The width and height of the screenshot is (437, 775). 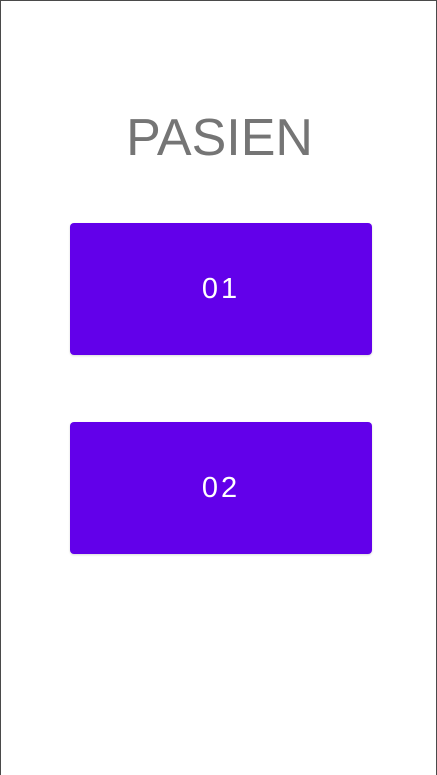 What do you see at coordinates (219, 138) in the screenshot?
I see `page-title: PASIEN` at bounding box center [219, 138].